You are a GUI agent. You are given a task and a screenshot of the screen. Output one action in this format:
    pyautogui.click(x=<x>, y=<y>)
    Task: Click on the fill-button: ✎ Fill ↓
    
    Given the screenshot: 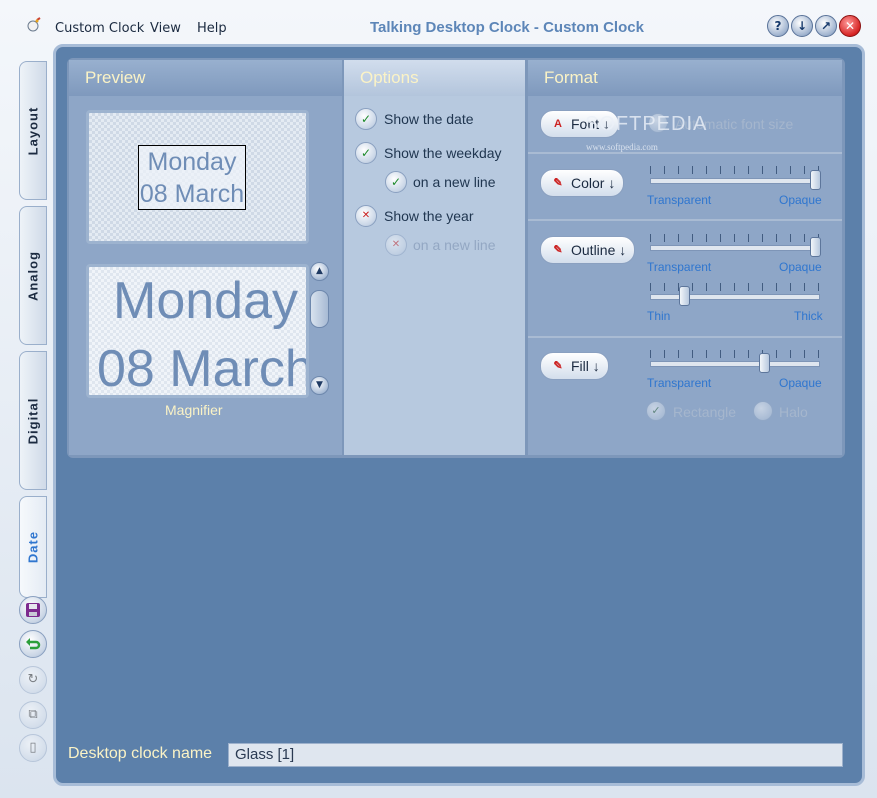 What is the action you would take?
    pyautogui.click(x=574, y=366)
    